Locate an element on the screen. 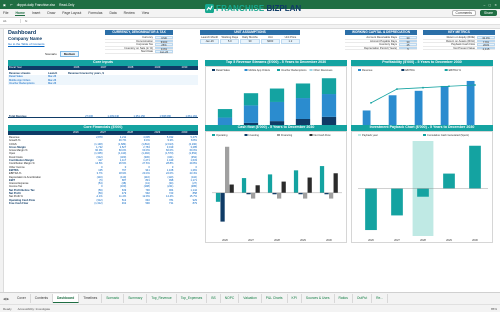 This screenshot has width=500, height=312. menu-formulas: Formulas is located at coordinates (95, 13).